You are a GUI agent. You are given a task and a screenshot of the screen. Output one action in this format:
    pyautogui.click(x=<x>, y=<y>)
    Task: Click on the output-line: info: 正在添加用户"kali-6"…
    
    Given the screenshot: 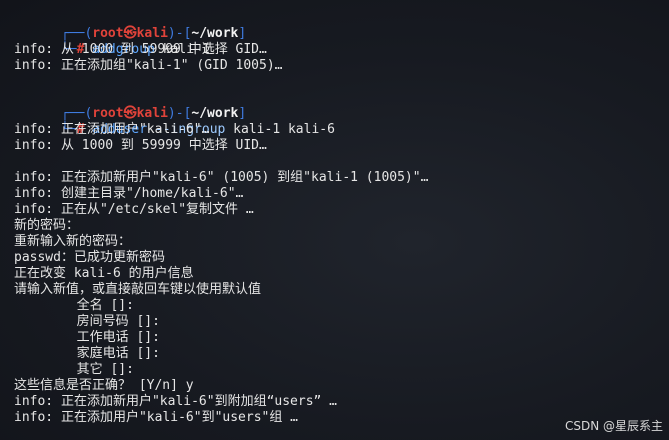 What is the action you would take?
    pyautogui.click(x=112, y=129)
    